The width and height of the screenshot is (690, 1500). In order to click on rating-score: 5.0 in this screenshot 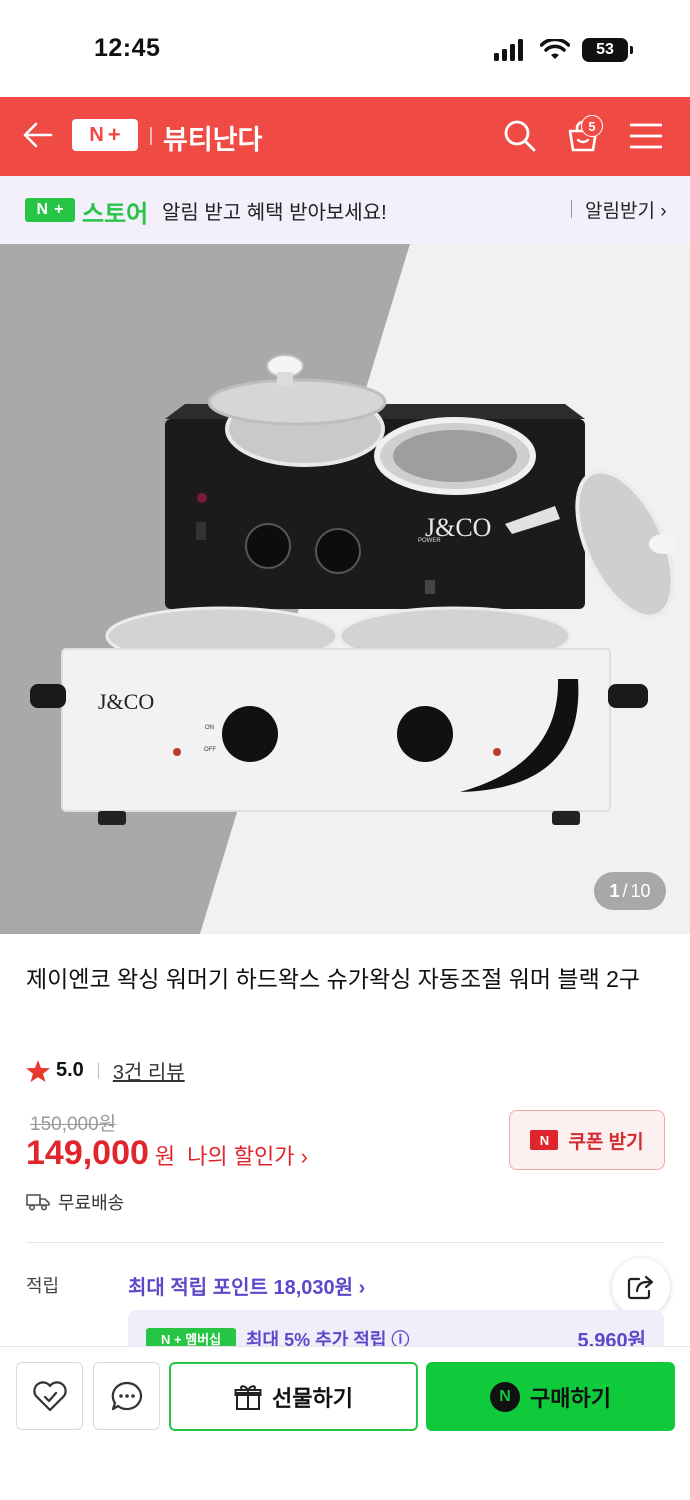, I will do `click(70, 1070)`.